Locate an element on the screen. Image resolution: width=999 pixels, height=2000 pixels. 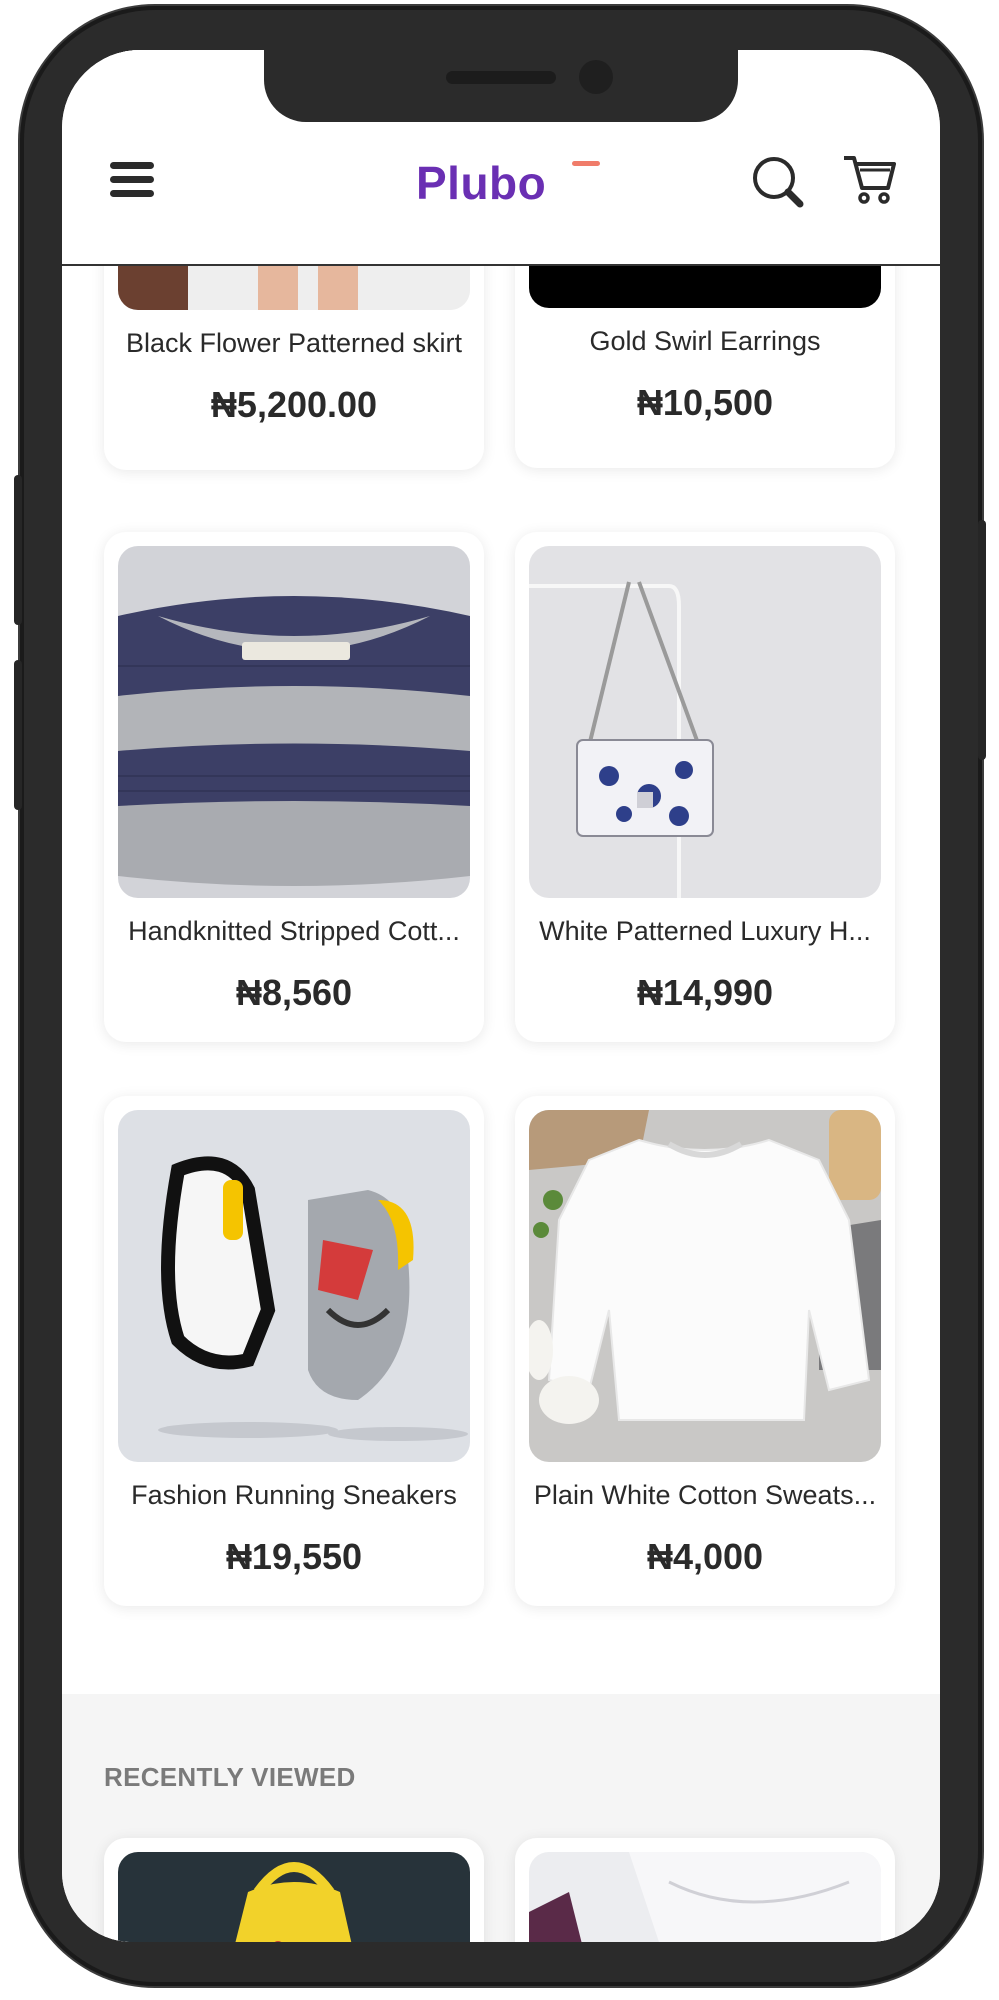
search-icon is located at coordinates (778, 182).